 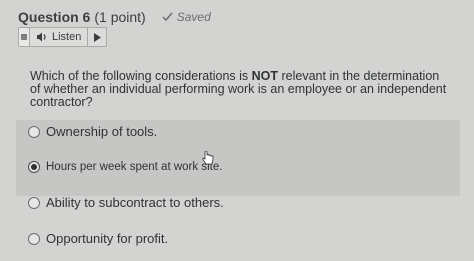 I want to click on question-header: Question 6 (1 point) Saved, so click(x=114, y=17).